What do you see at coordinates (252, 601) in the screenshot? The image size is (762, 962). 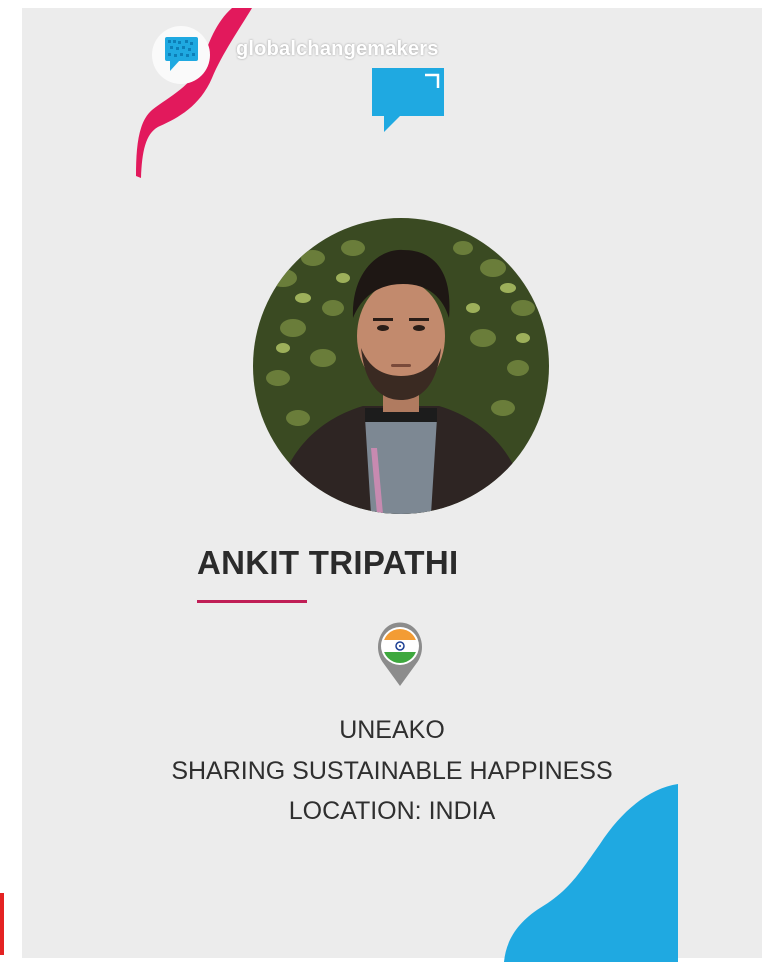 I see `name-underline` at bounding box center [252, 601].